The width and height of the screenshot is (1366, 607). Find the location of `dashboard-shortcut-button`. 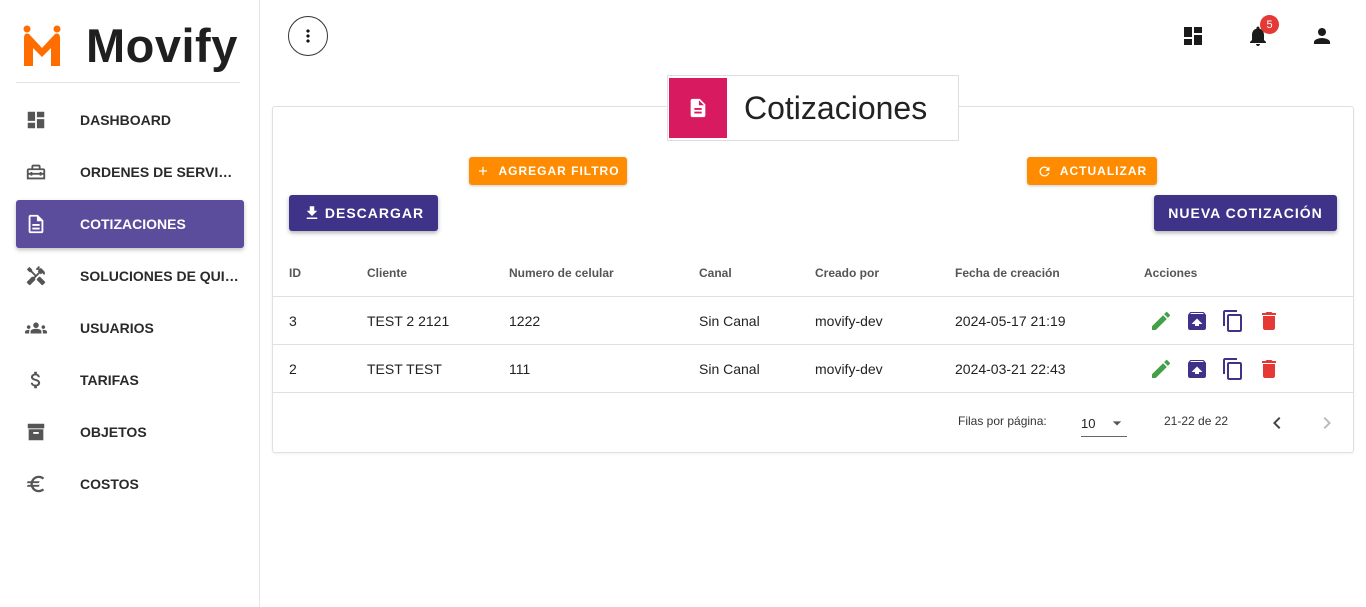

dashboard-shortcut-button is located at coordinates (1193, 36).